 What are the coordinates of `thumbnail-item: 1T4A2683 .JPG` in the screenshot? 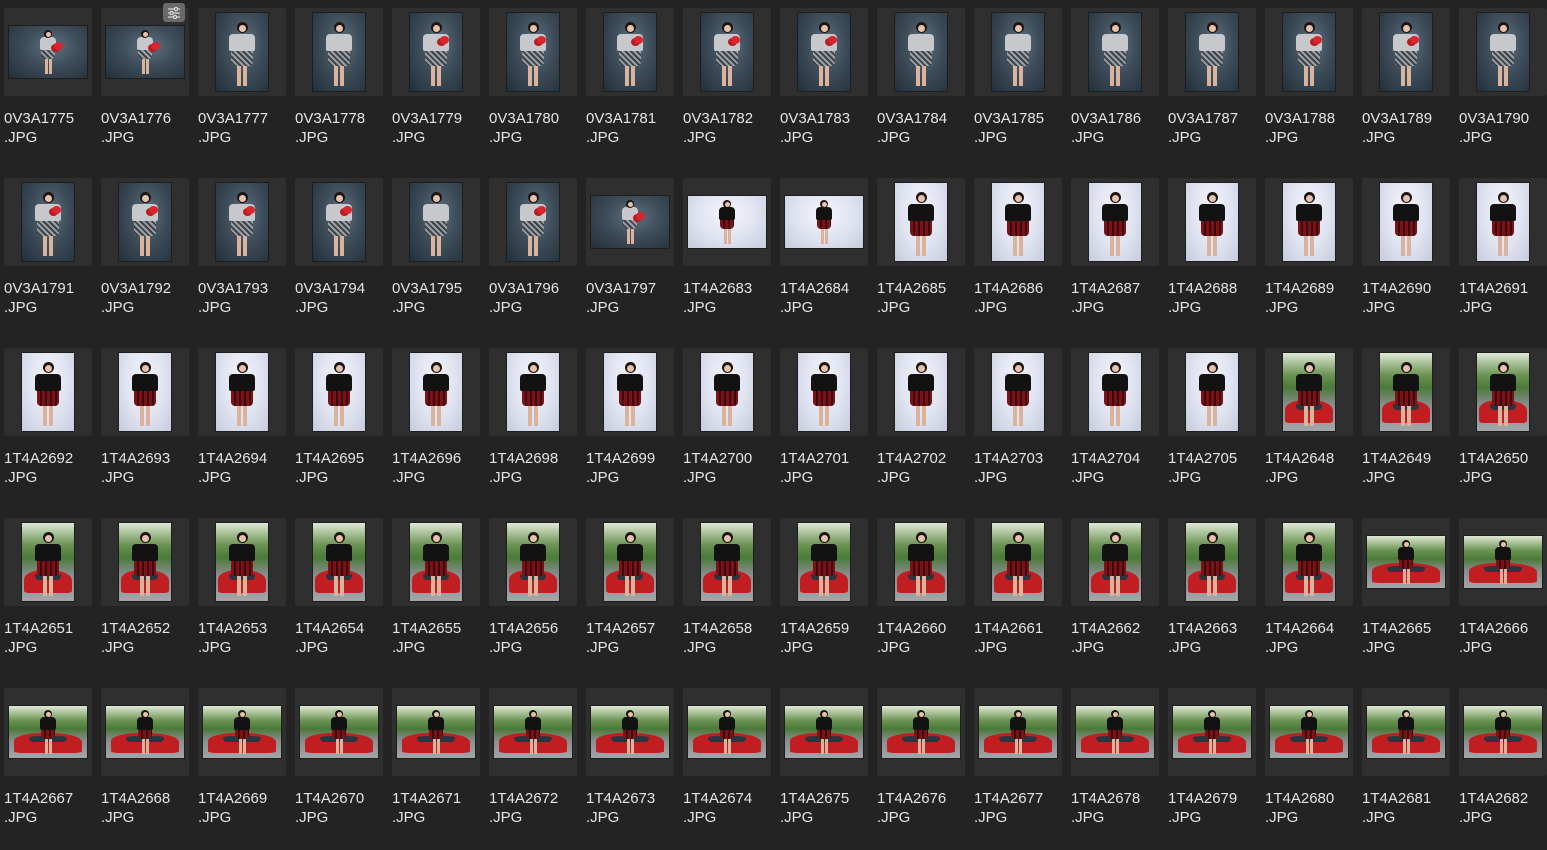 It's located at (727, 255).